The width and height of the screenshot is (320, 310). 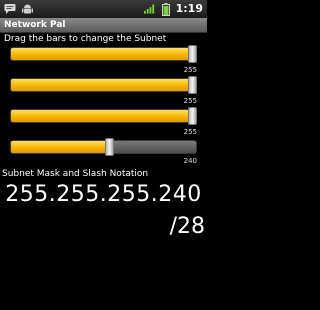 I want to click on octet-3-slider, so click(x=103, y=116).